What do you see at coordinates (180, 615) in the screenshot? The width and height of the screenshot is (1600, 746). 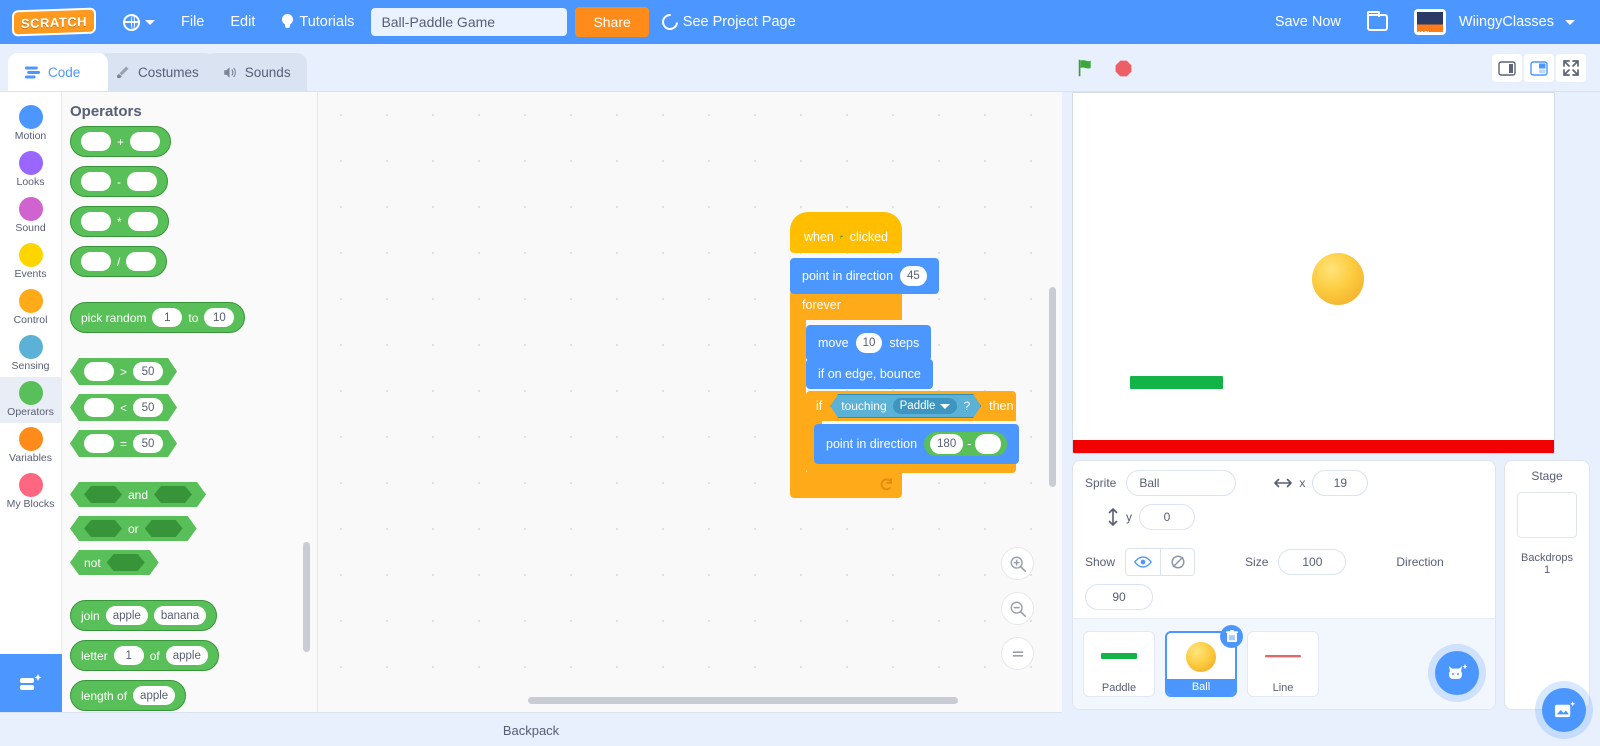 I see `text-slot: banana` at bounding box center [180, 615].